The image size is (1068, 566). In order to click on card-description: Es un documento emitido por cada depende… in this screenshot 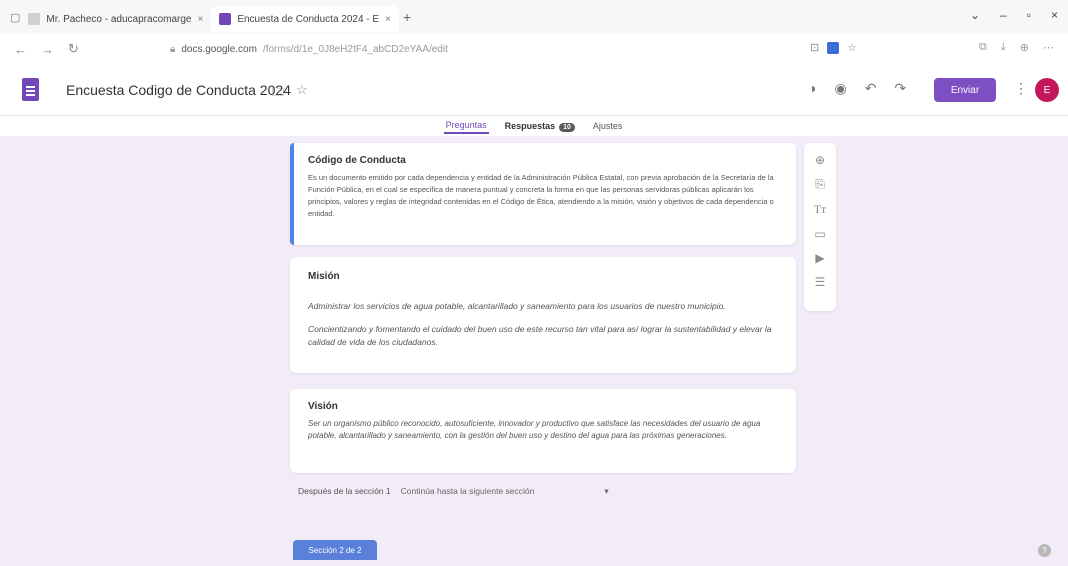, I will do `click(544, 196)`.